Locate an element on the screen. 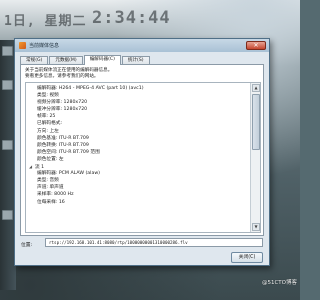  tree-row: 颜色位置: 左 is located at coordinates (138, 159).